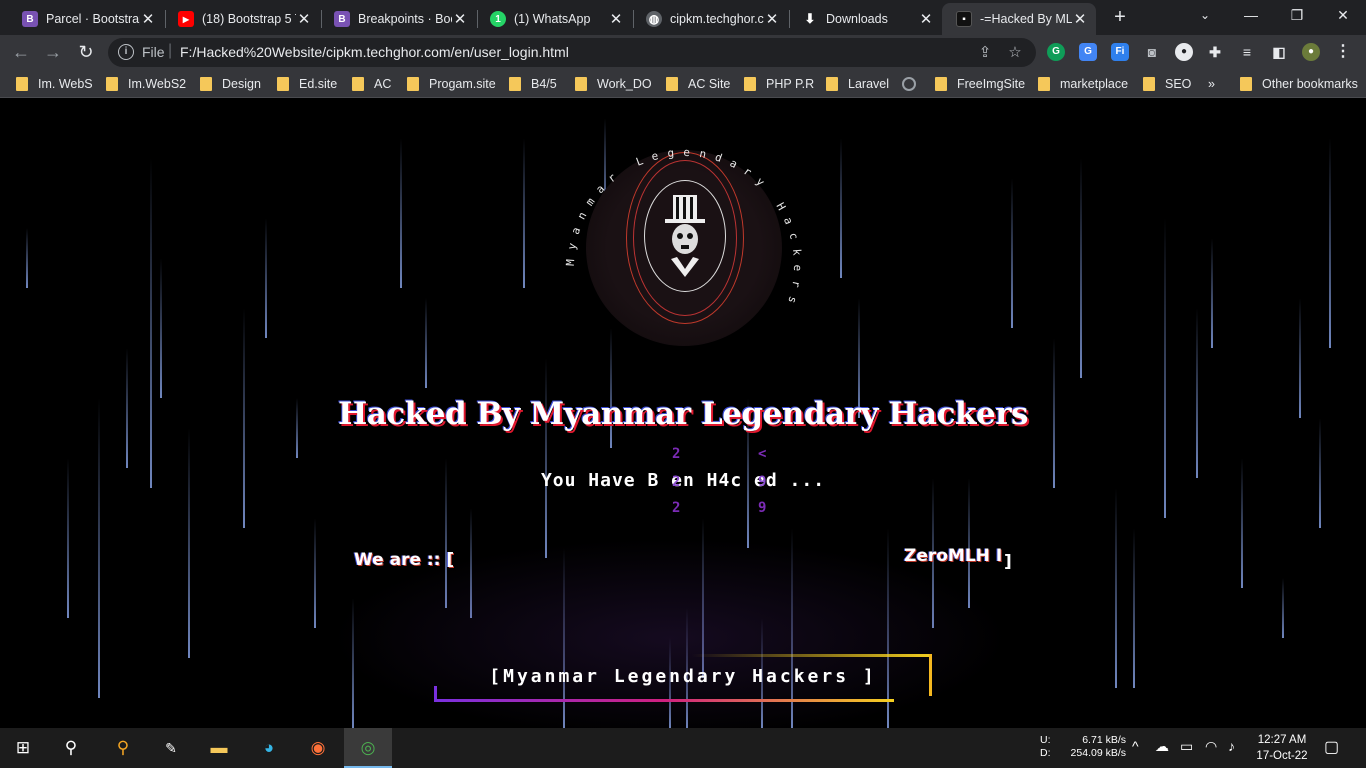 The image size is (1366, 768). What do you see at coordinates (985, 53) in the screenshot?
I see `share-icon: ⇪` at bounding box center [985, 53].